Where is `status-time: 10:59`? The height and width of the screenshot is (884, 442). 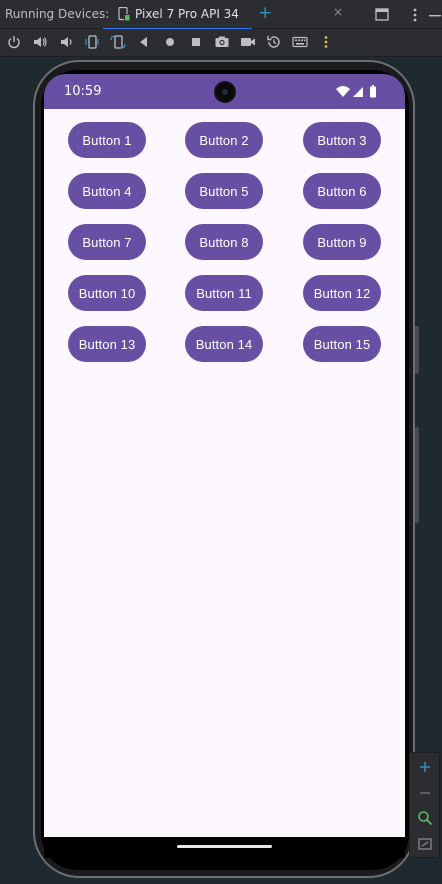 status-time: 10:59 is located at coordinates (83, 91).